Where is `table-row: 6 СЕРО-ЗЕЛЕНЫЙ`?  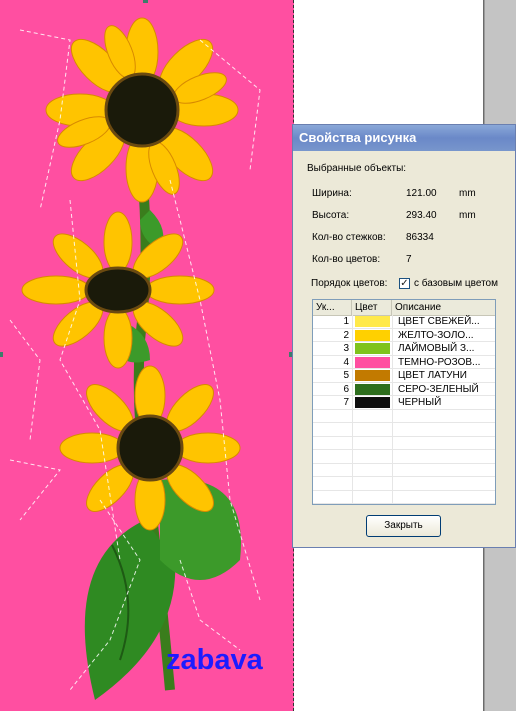
table-row: 6 СЕРО-ЗЕЛЕНЫЙ is located at coordinates (404, 389).